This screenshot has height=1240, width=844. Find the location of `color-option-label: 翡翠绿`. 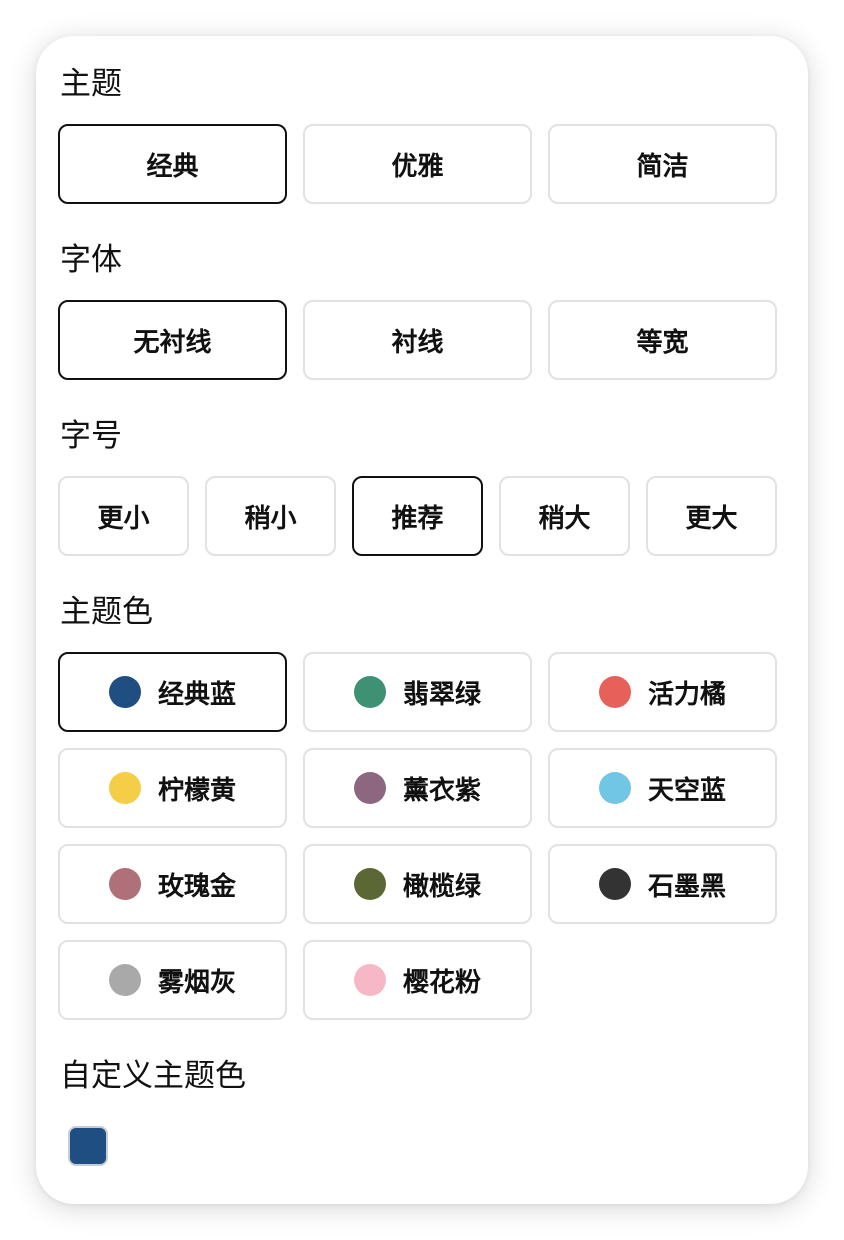

color-option-label: 翡翠绿 is located at coordinates (441, 694).